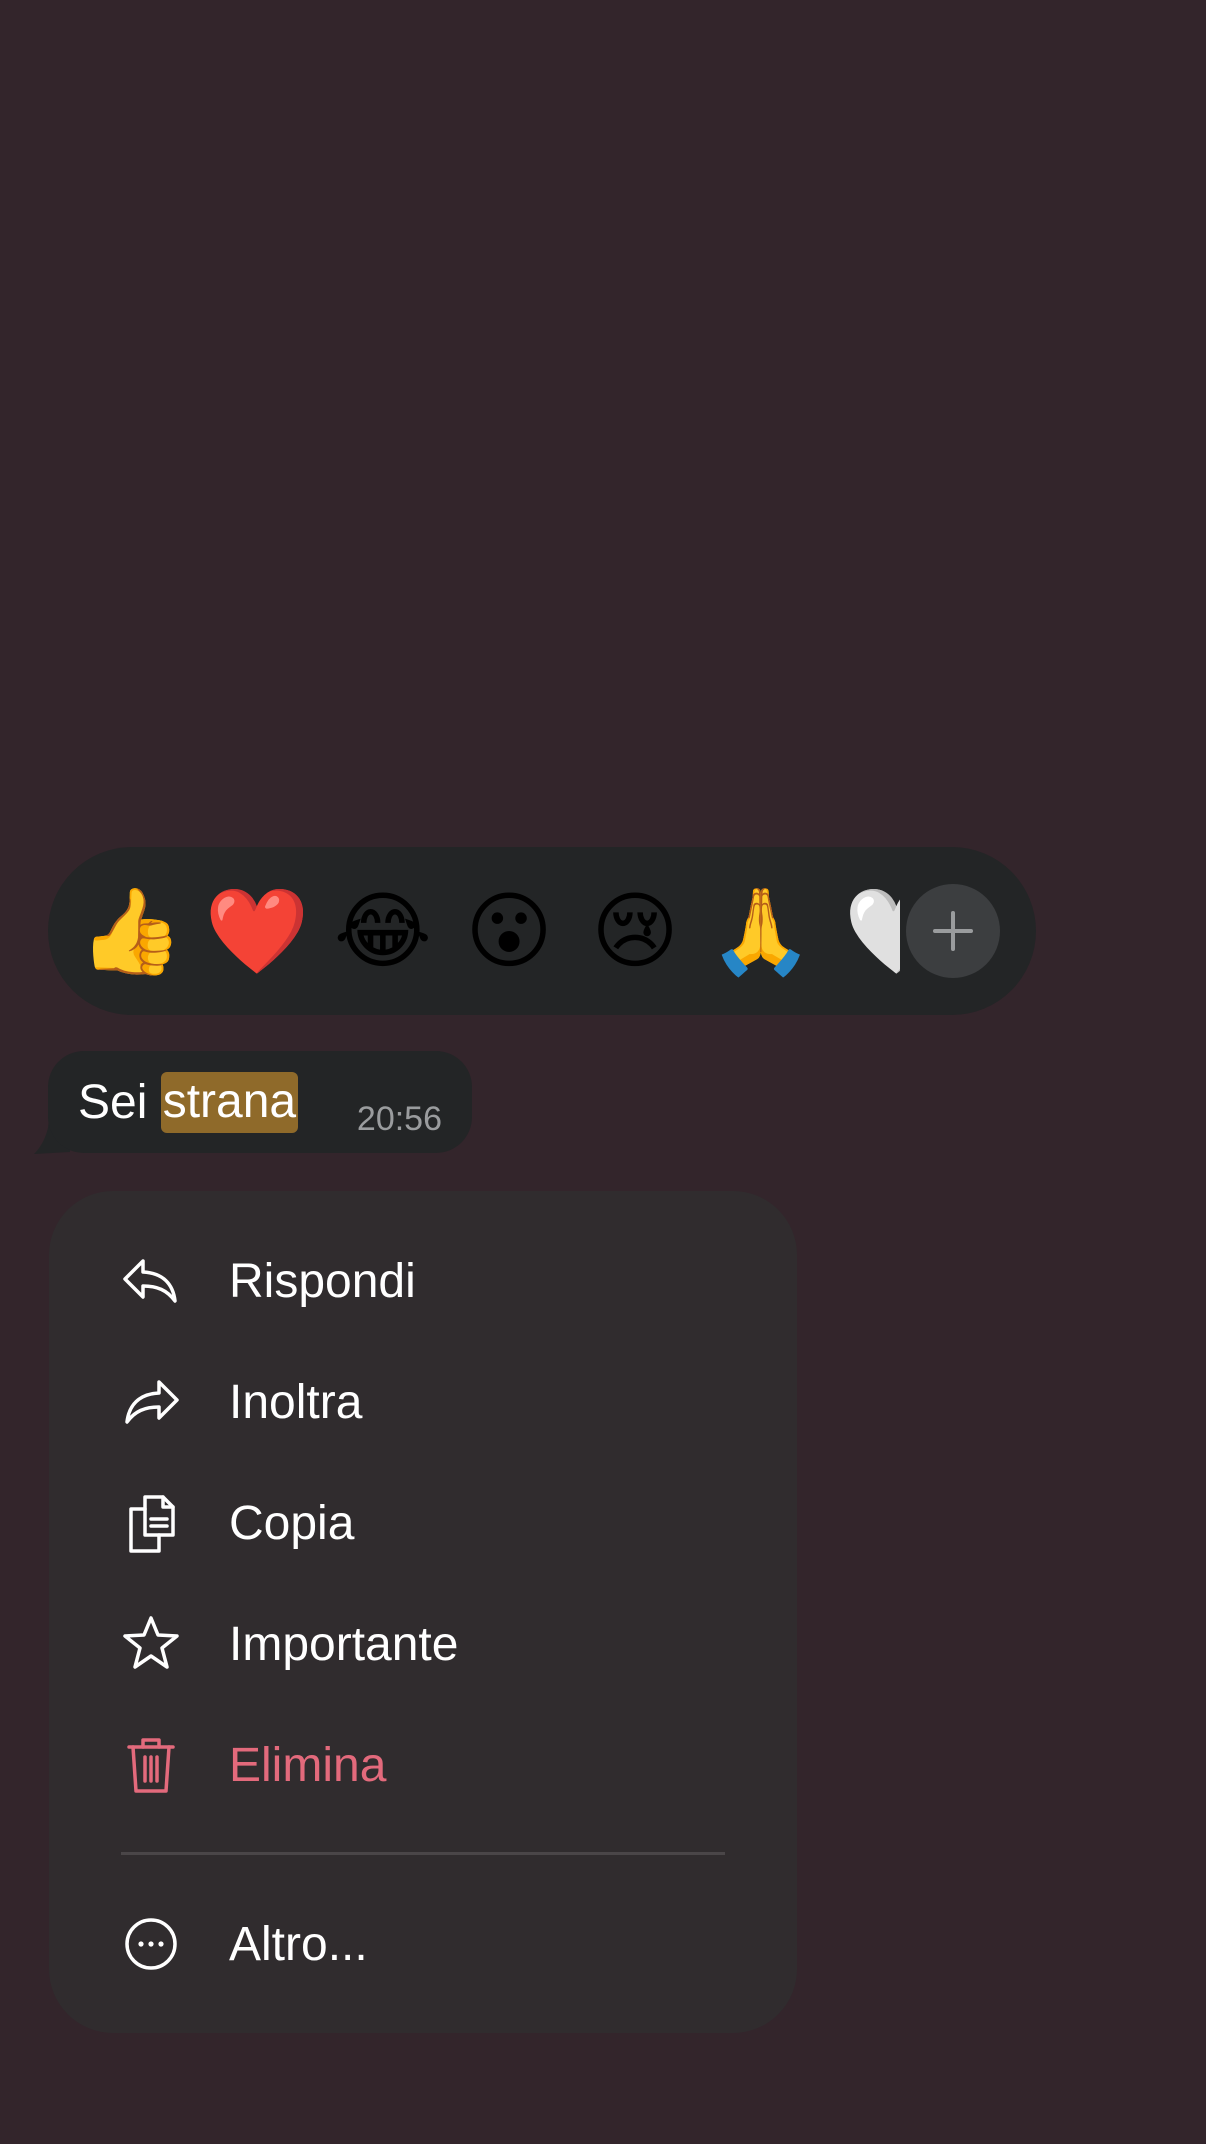 Image resolution: width=1206 pixels, height=2144 pixels. I want to click on menu-label-delete: Elimina, so click(308, 1765).